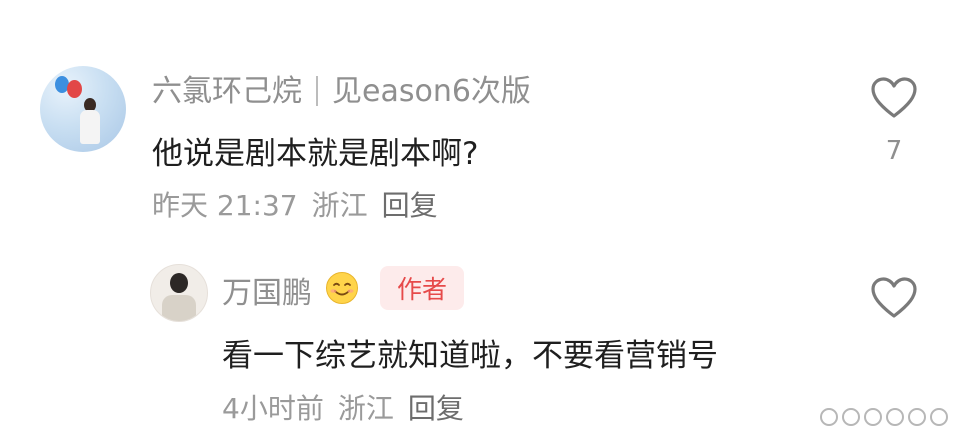  I want to click on smiling-face-icon, so click(342, 288).